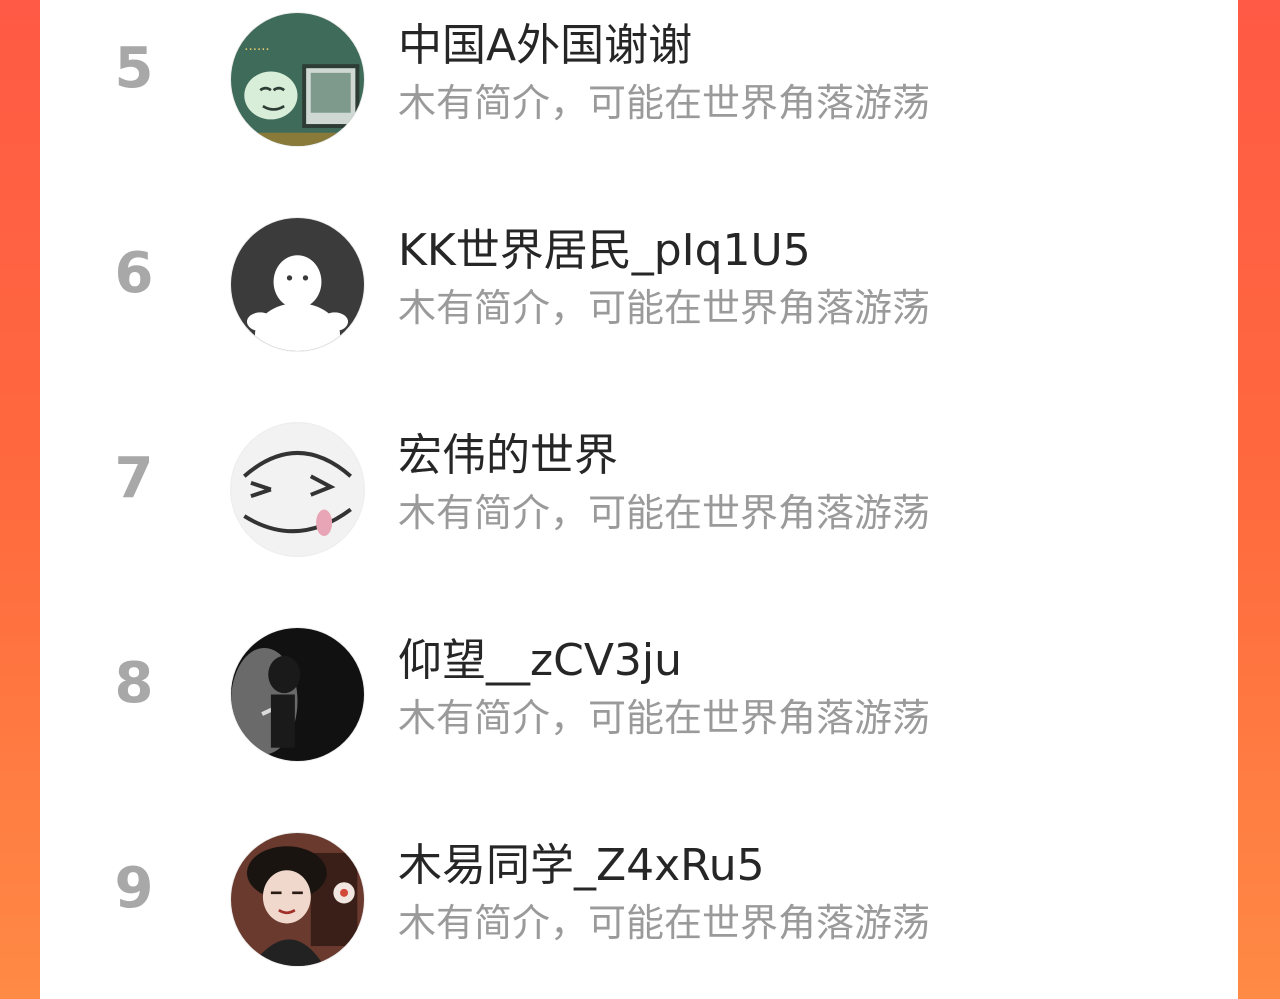 This screenshot has height=999, width=1280. I want to click on rank-number: 9, so click(134, 888).